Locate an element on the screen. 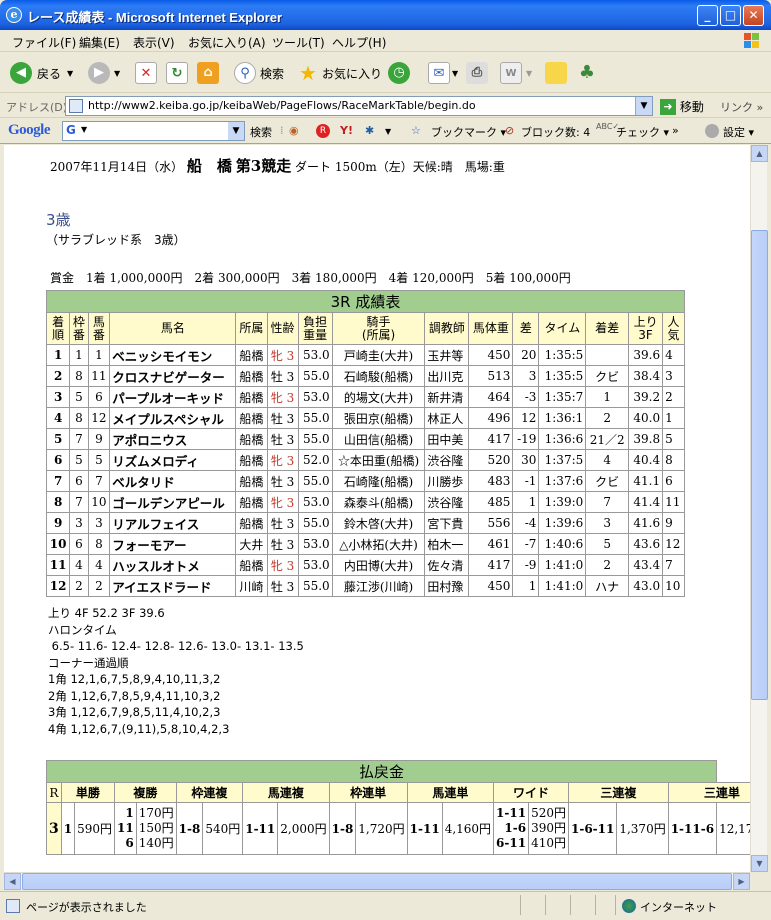 This screenshot has height=920, width=771. ie-app-icon: e is located at coordinates (14, 15).